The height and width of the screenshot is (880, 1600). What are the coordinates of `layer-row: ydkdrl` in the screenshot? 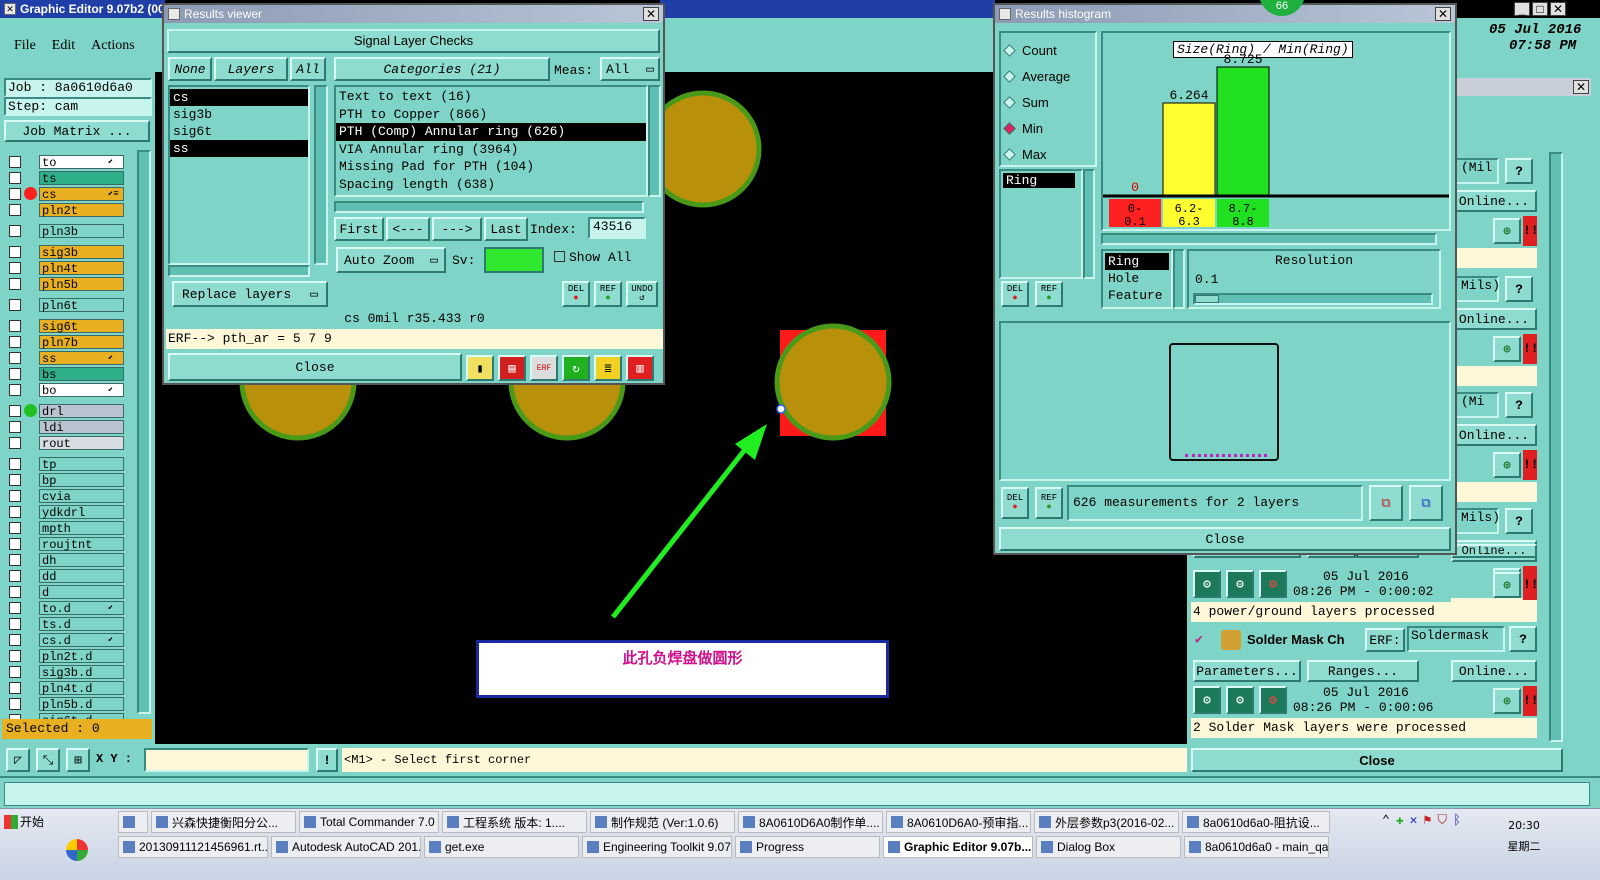 It's located at (64, 512).